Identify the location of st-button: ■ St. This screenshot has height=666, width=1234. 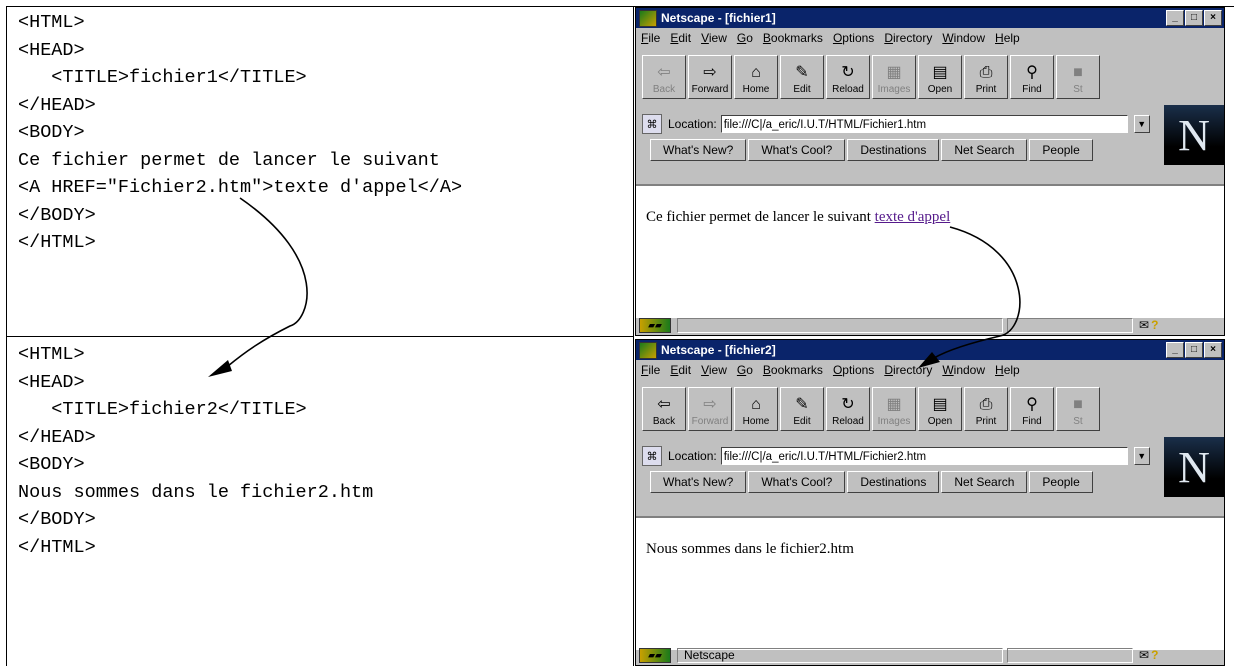
(1078, 409).